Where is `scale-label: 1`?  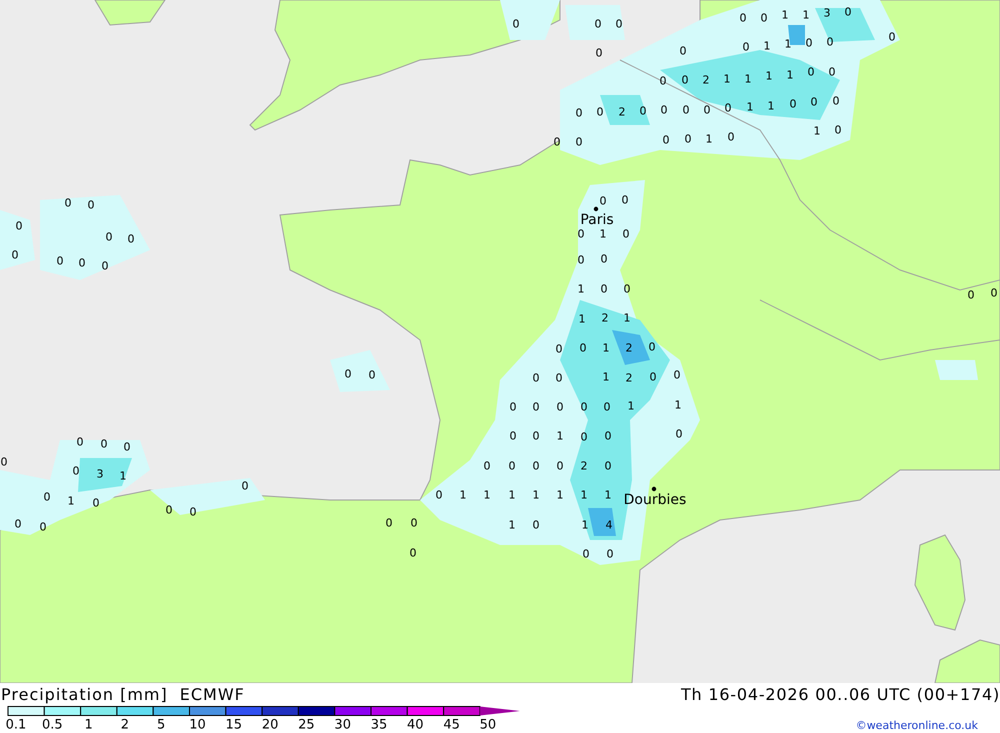 scale-label: 1 is located at coordinates (88, 725).